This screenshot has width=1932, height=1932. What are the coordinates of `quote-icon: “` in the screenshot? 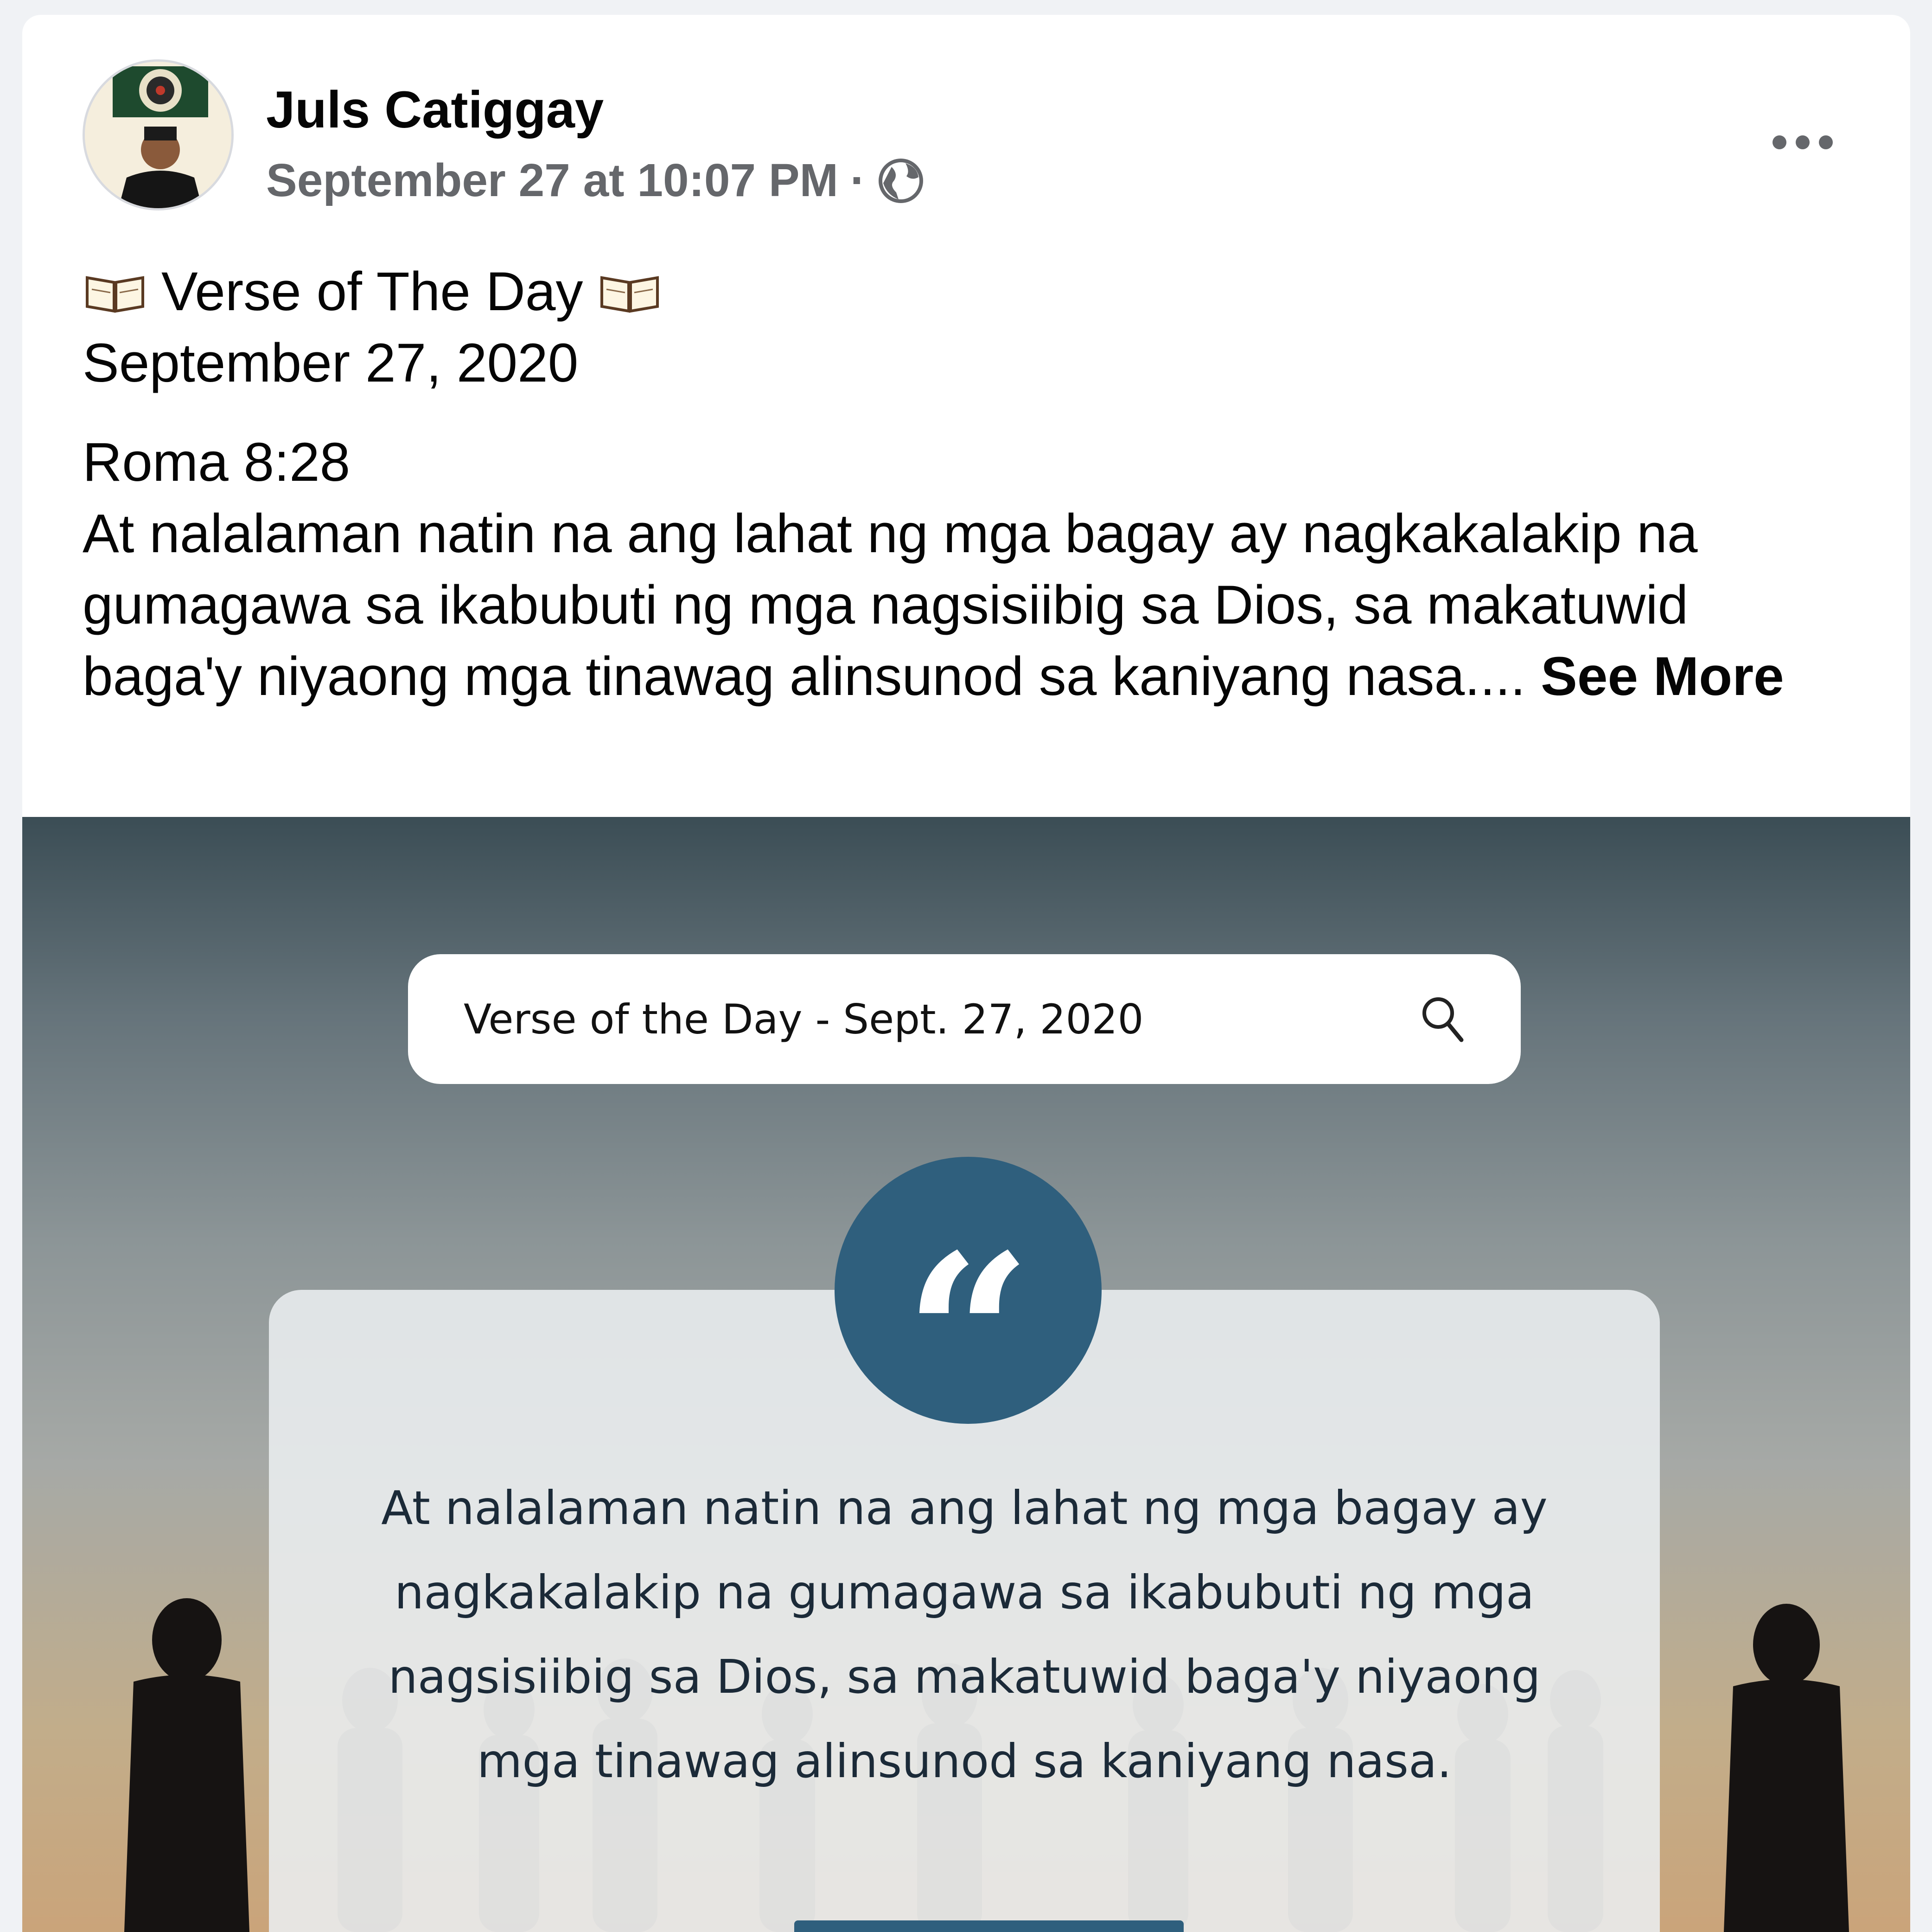 It's located at (969, 1303).